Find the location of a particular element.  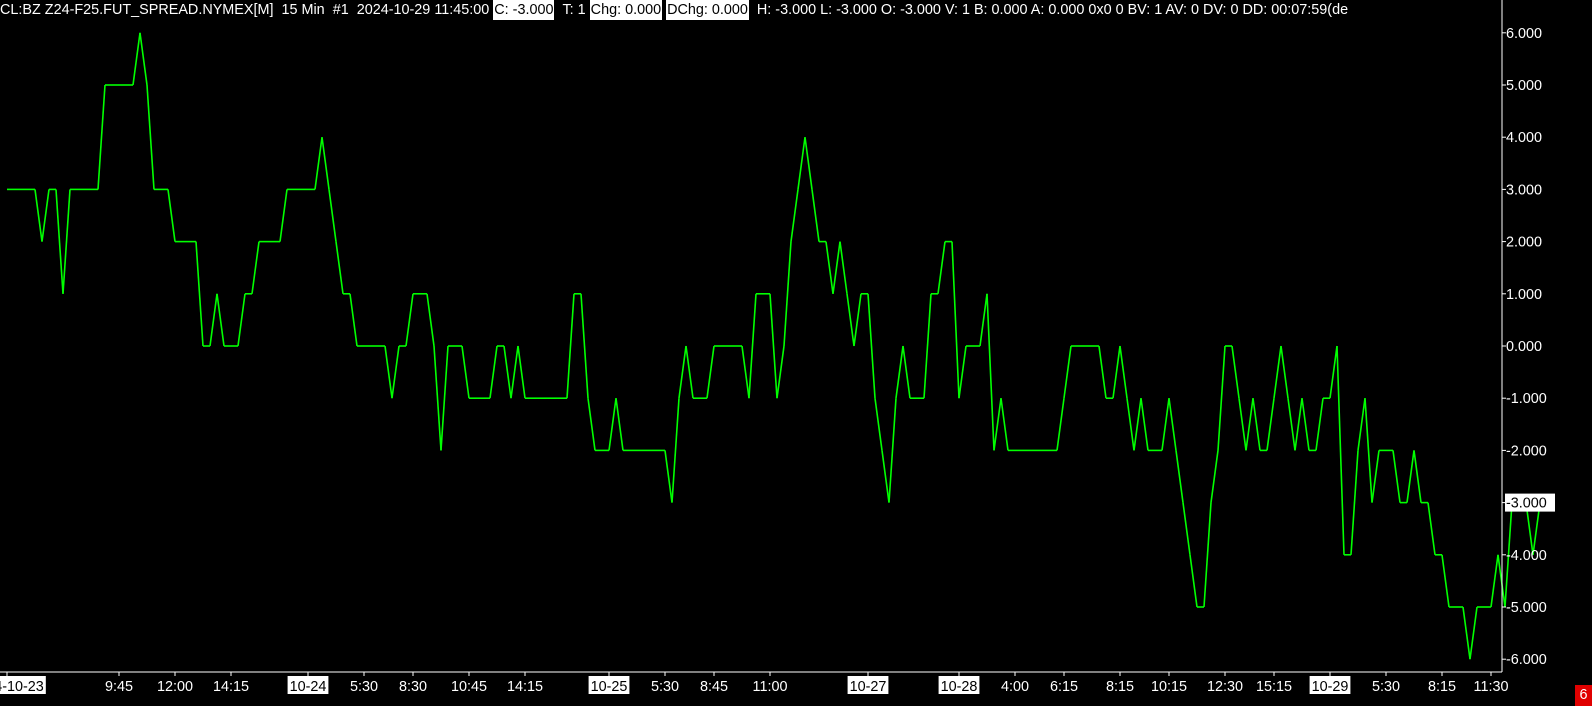

time-tick-label: 11:30 is located at coordinates (1491, 687).